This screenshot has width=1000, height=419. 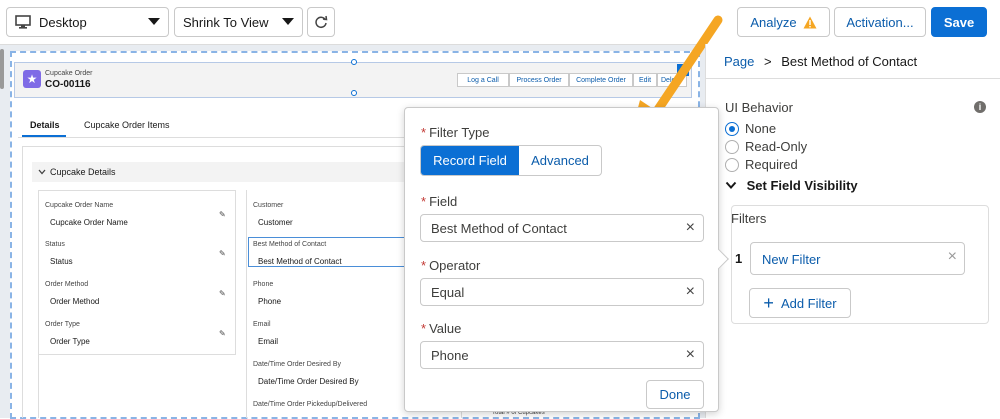 I want to click on add-filter-button: + Add Filter, so click(x=800, y=303).